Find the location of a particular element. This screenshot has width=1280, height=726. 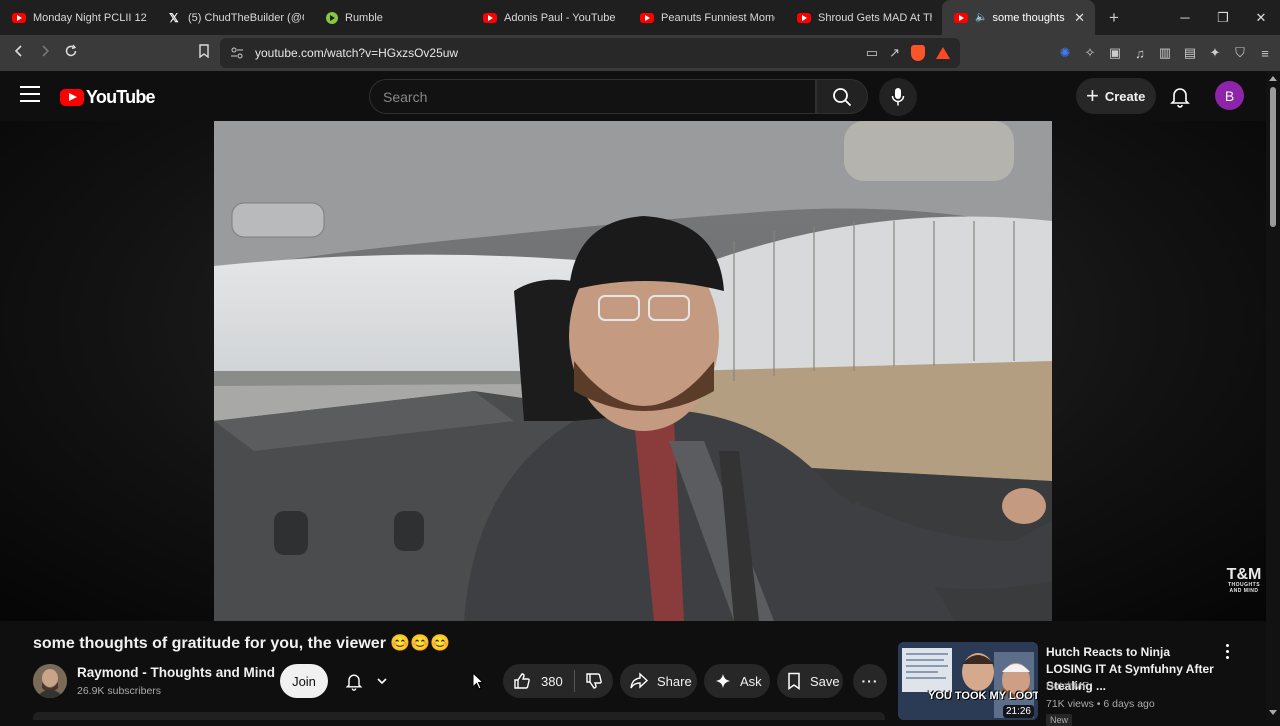

plus-icon: + is located at coordinates (1092, 95).